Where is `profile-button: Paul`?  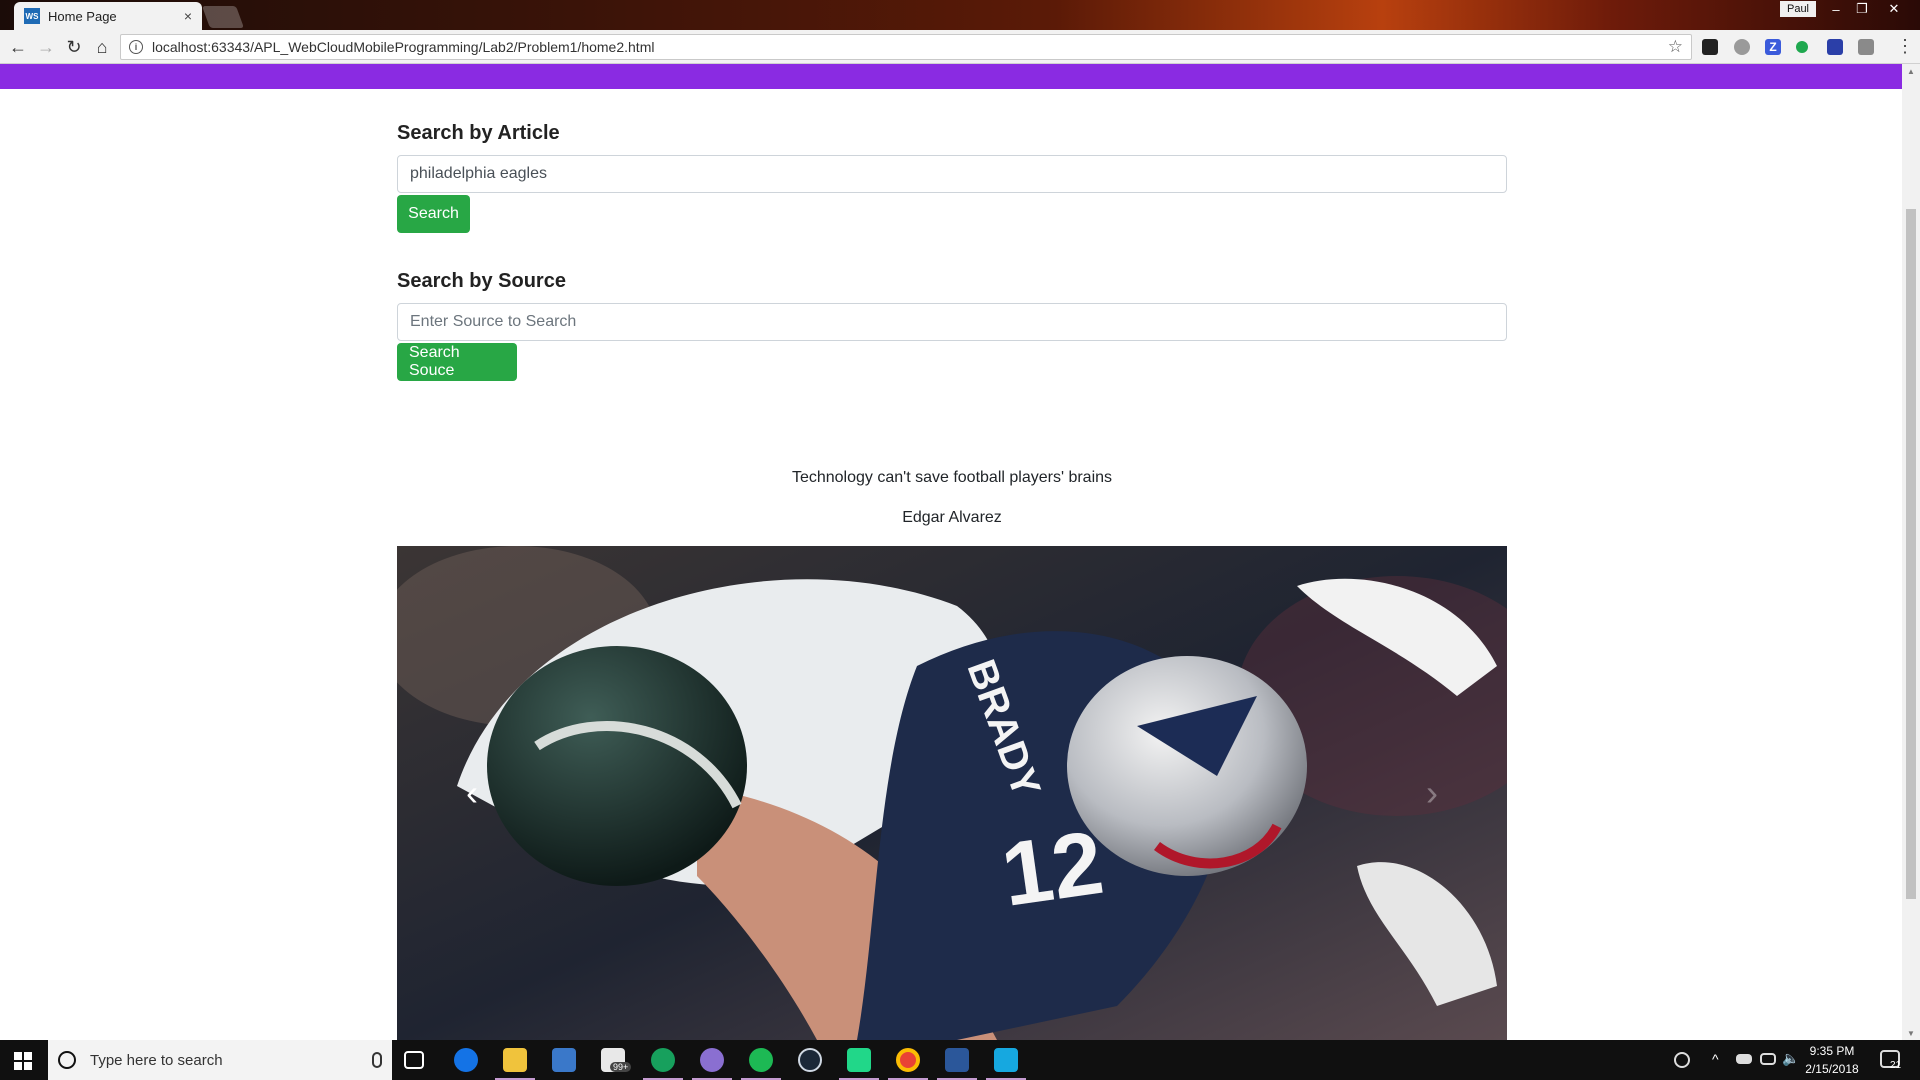 profile-button: Paul is located at coordinates (1798, 9).